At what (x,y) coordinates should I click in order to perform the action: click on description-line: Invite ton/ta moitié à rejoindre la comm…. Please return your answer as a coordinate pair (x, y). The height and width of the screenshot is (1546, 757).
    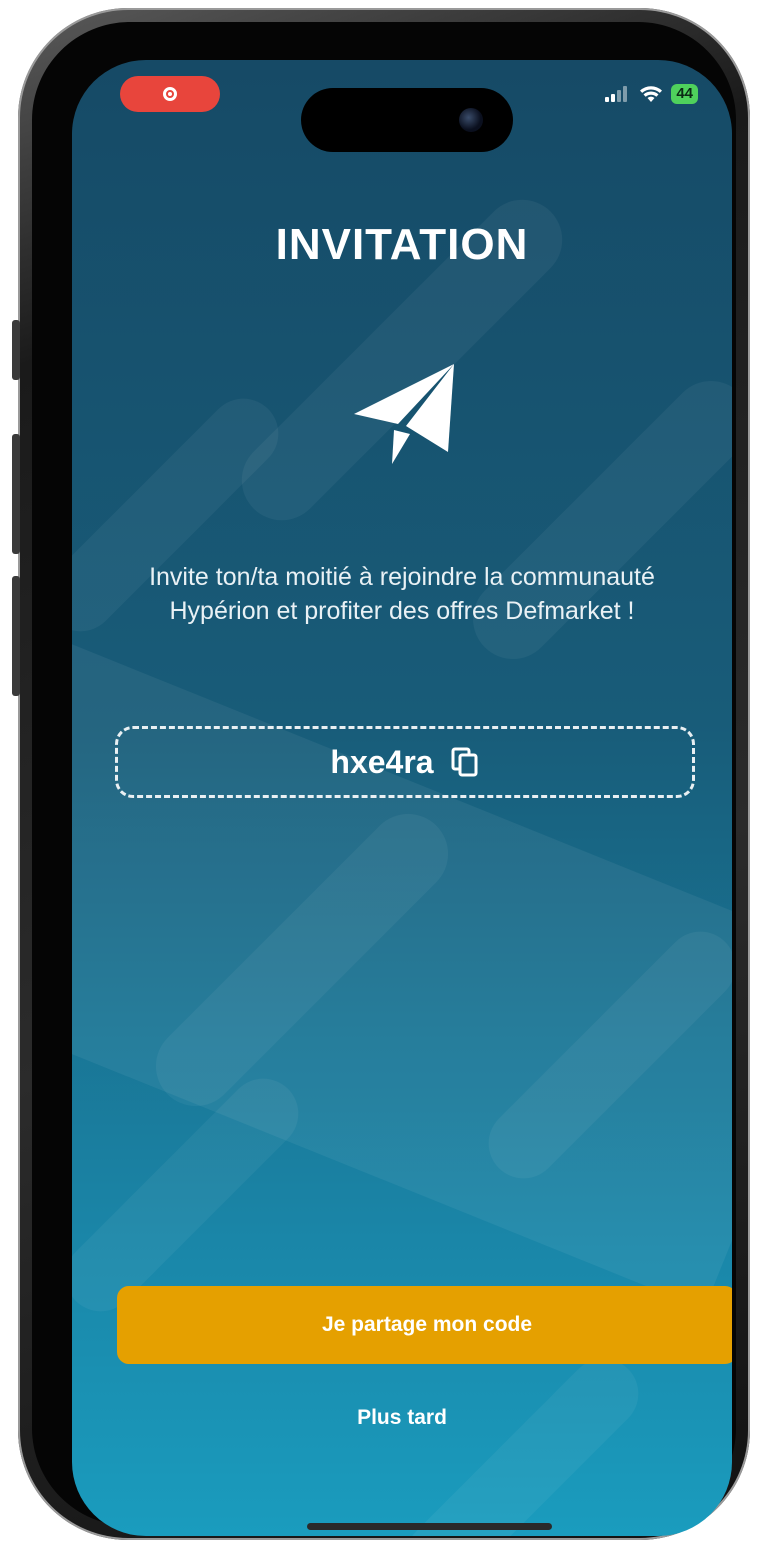
    Looking at the image, I should click on (402, 577).